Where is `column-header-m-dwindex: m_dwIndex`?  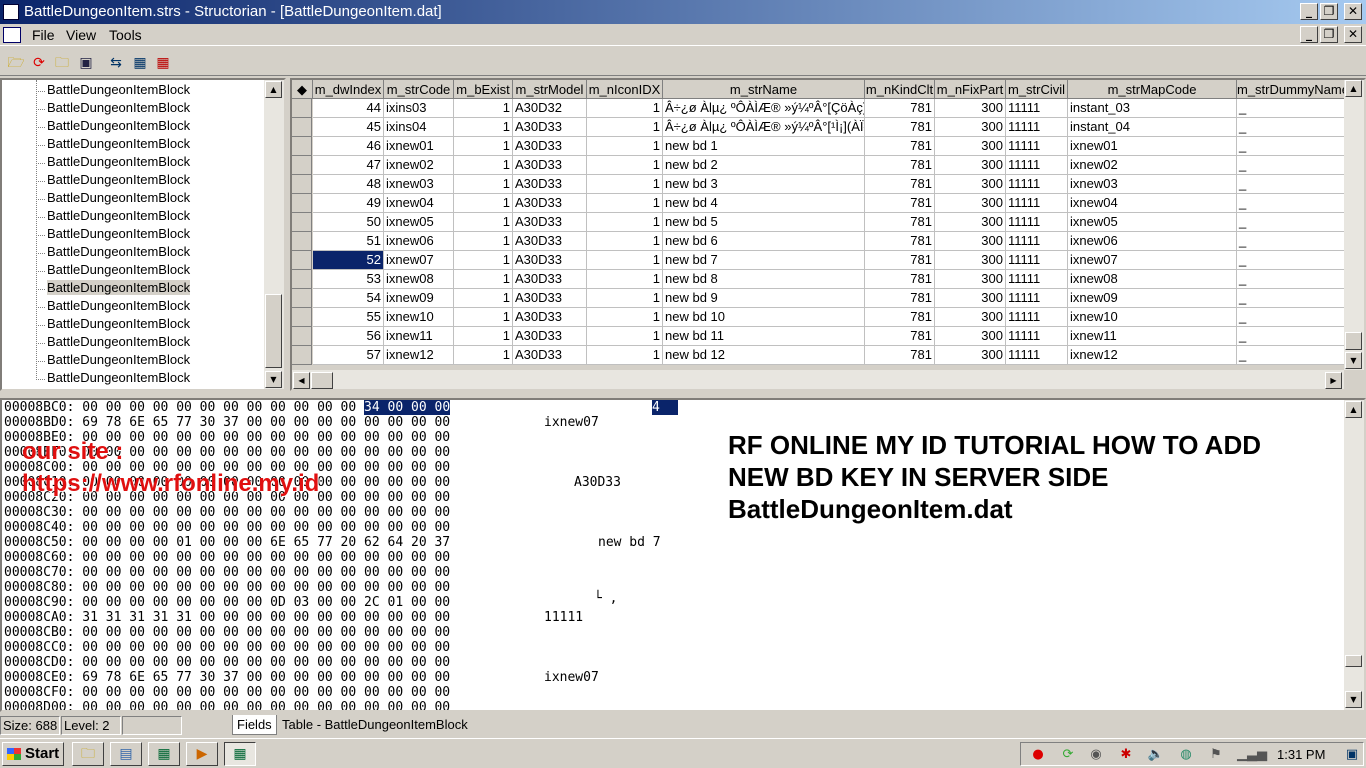
column-header-m-dwindex: m_dwIndex is located at coordinates (348, 89).